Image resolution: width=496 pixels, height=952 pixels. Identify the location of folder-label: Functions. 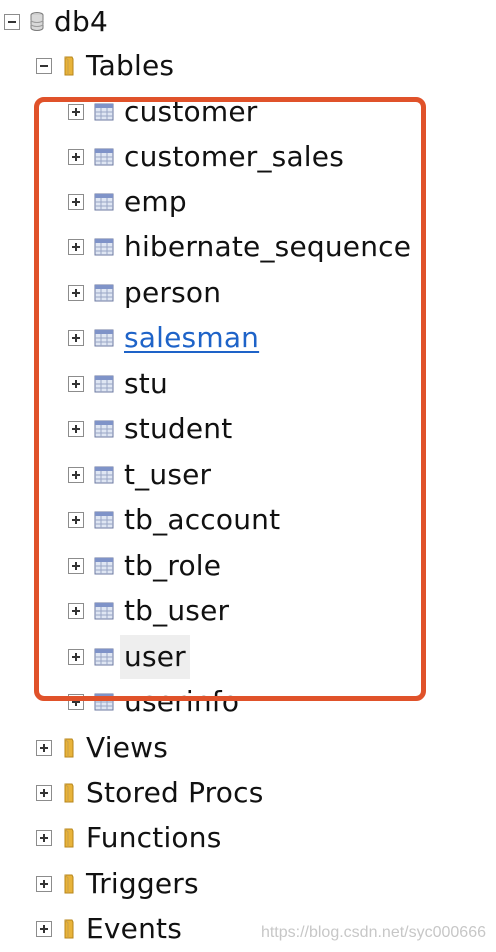
(154, 837).